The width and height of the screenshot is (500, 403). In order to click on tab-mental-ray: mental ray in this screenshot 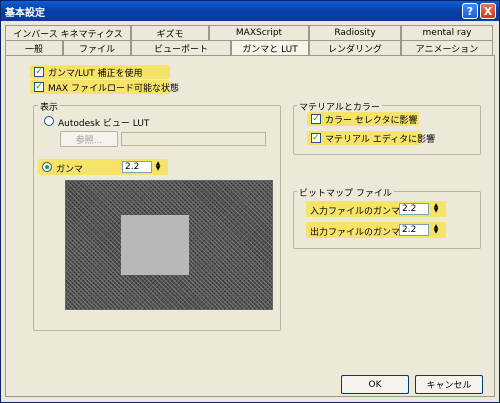, I will do `click(447, 32)`.